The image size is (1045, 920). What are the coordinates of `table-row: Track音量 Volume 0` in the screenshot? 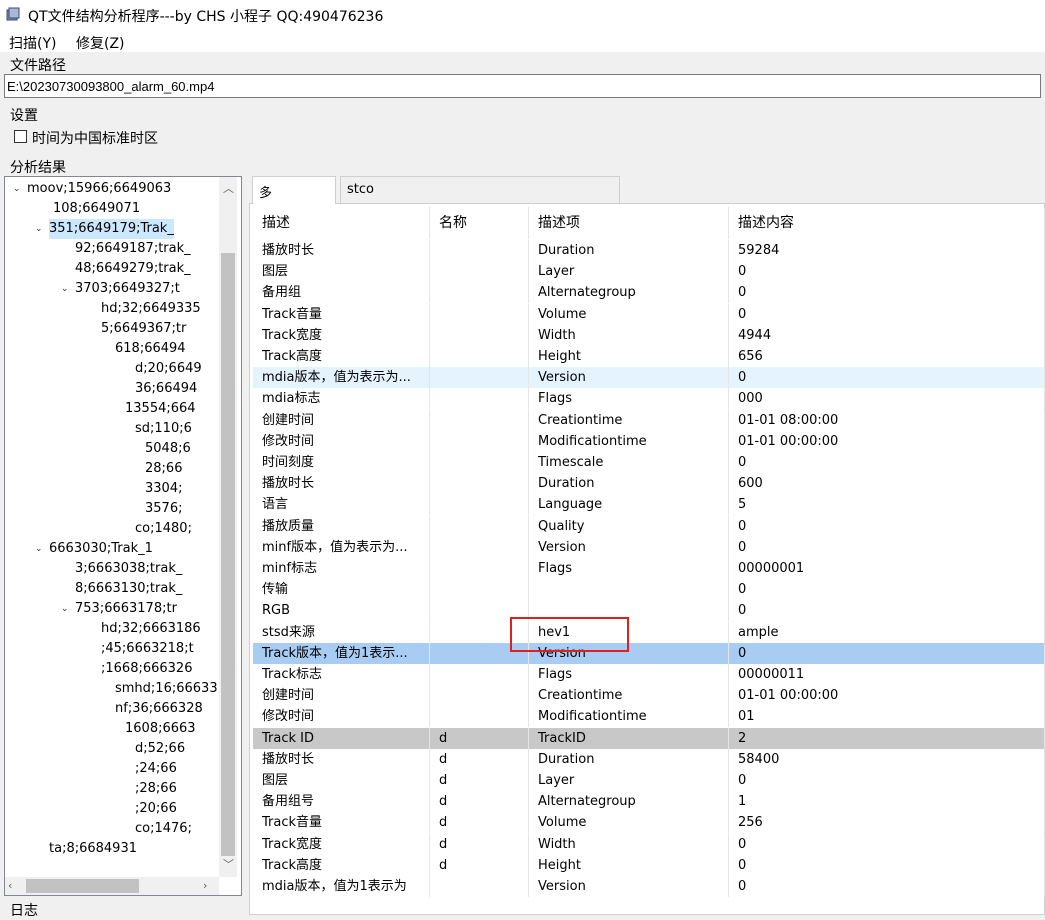 It's located at (649, 314).